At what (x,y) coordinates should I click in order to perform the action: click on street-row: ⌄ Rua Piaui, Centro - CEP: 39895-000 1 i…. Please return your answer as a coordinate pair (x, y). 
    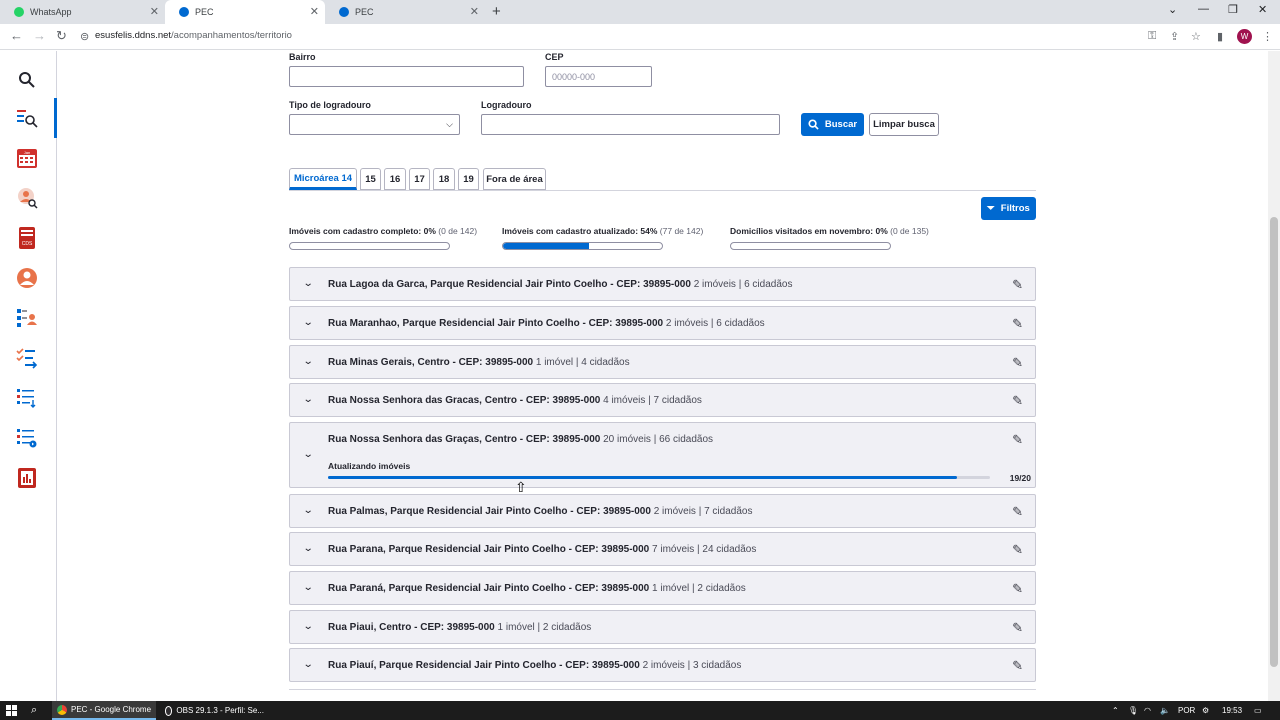
    Looking at the image, I should click on (662, 627).